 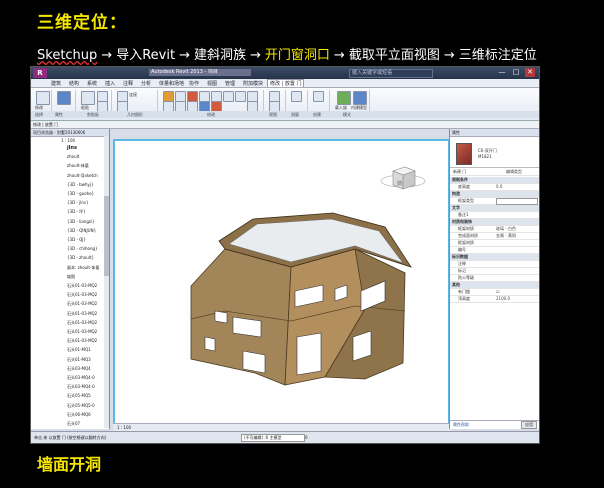 What do you see at coordinates (79, 350) in the screenshot?
I see `browser-view-item: 石头01-MQ1` at bounding box center [79, 350].